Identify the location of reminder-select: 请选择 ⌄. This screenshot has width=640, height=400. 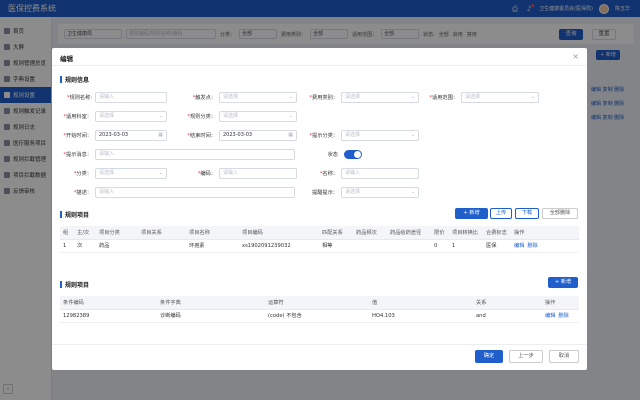
(380, 192).